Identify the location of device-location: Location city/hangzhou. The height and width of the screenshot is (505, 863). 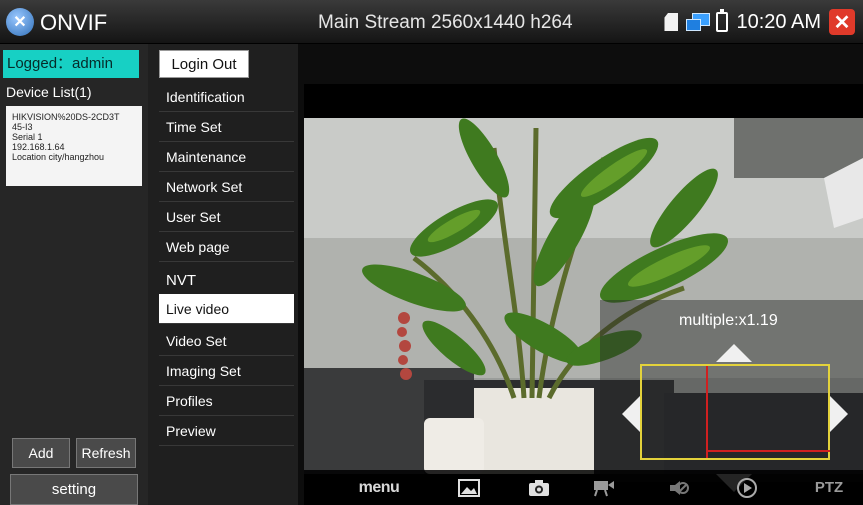
(58, 157).